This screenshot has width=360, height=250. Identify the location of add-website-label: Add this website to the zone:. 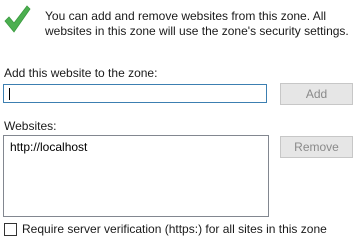
(81, 73).